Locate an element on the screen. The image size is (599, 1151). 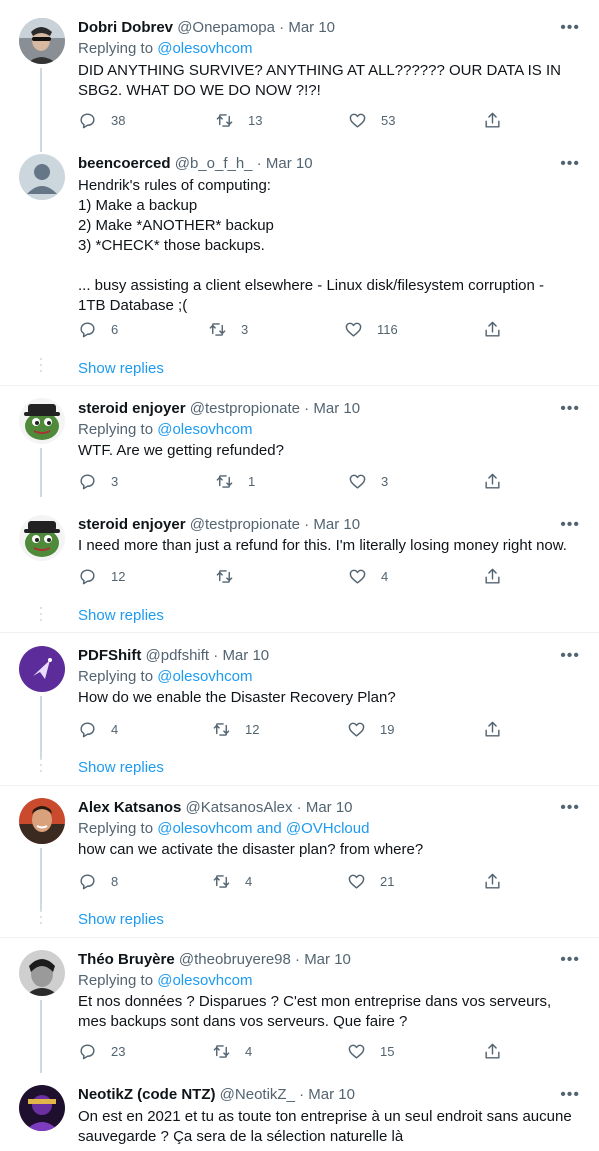
tweet-line: 1TB Database ;( is located at coordinates (133, 305).